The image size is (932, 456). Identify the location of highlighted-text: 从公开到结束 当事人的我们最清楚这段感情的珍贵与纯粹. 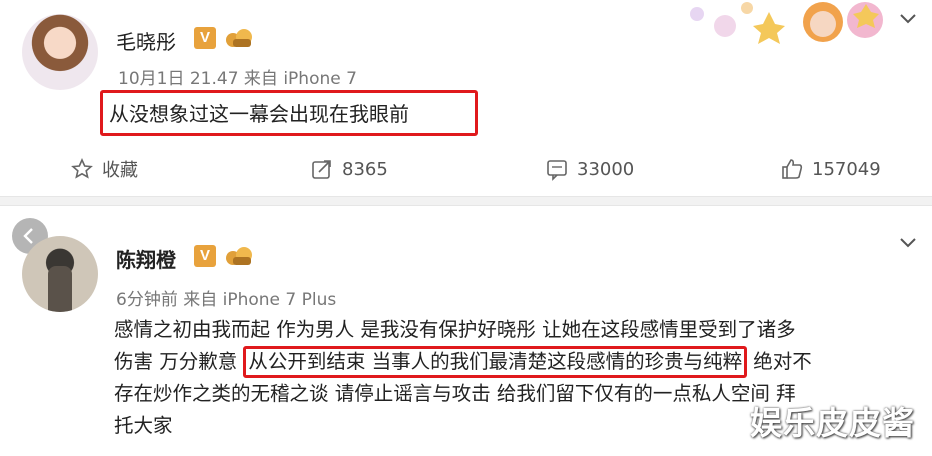
(495, 362).